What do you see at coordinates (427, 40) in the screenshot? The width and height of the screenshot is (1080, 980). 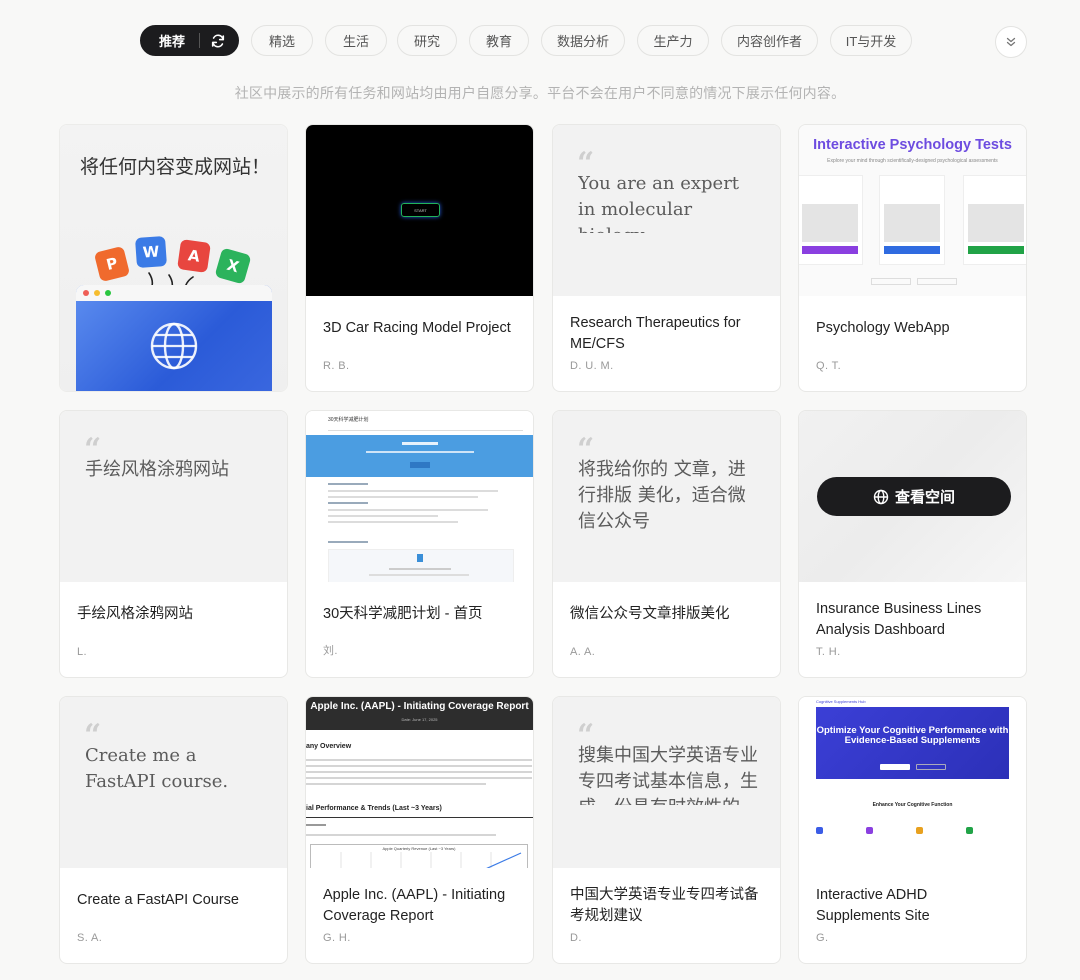 I see `chip-research: 研究` at bounding box center [427, 40].